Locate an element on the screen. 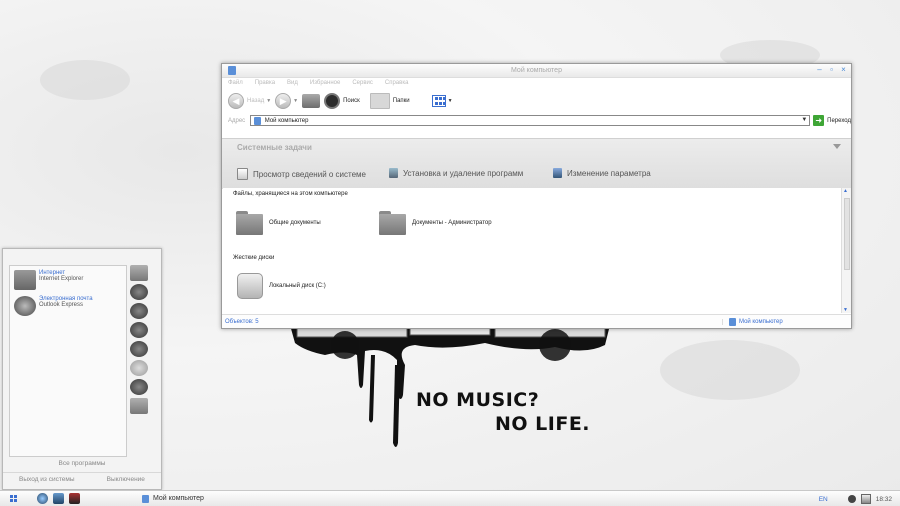 This screenshot has width=900, height=506. status-location: Мой компьютер is located at coordinates (753, 321).